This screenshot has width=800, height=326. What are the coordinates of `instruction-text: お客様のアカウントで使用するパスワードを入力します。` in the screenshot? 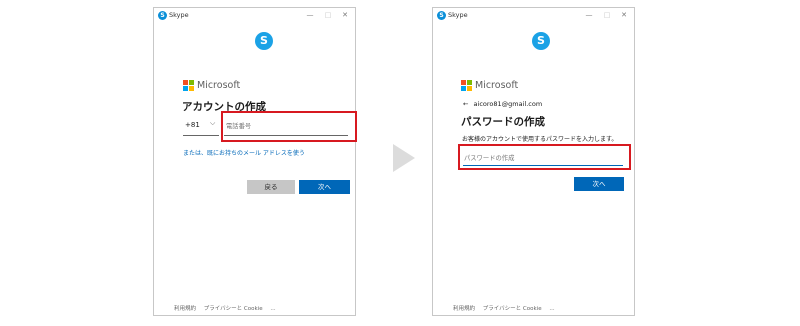 It's located at (540, 139).